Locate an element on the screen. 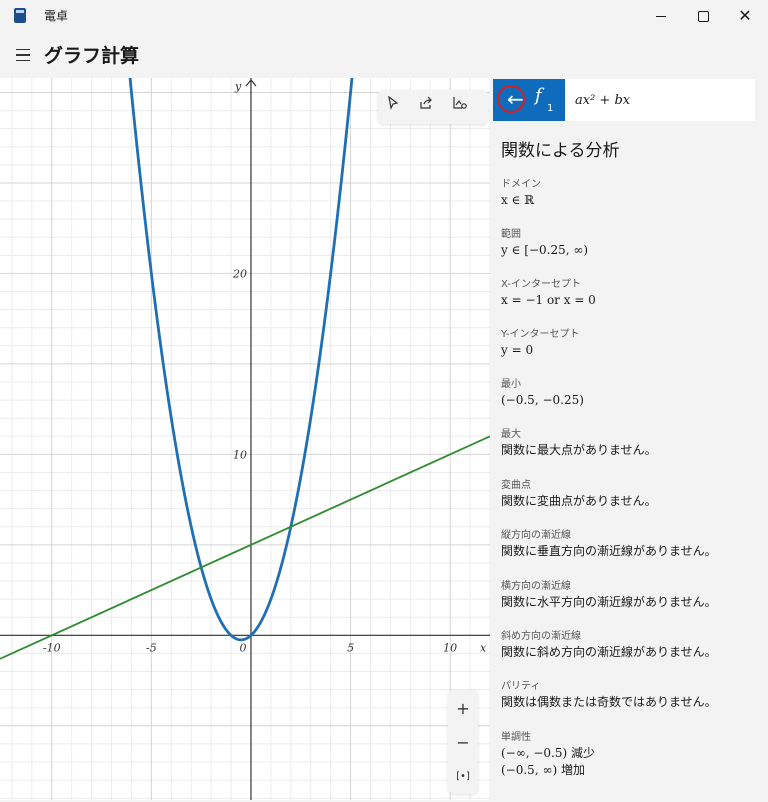  parity-section: パリティ 関数は偶数または奇数ではありません。 is located at coordinates (632, 695).